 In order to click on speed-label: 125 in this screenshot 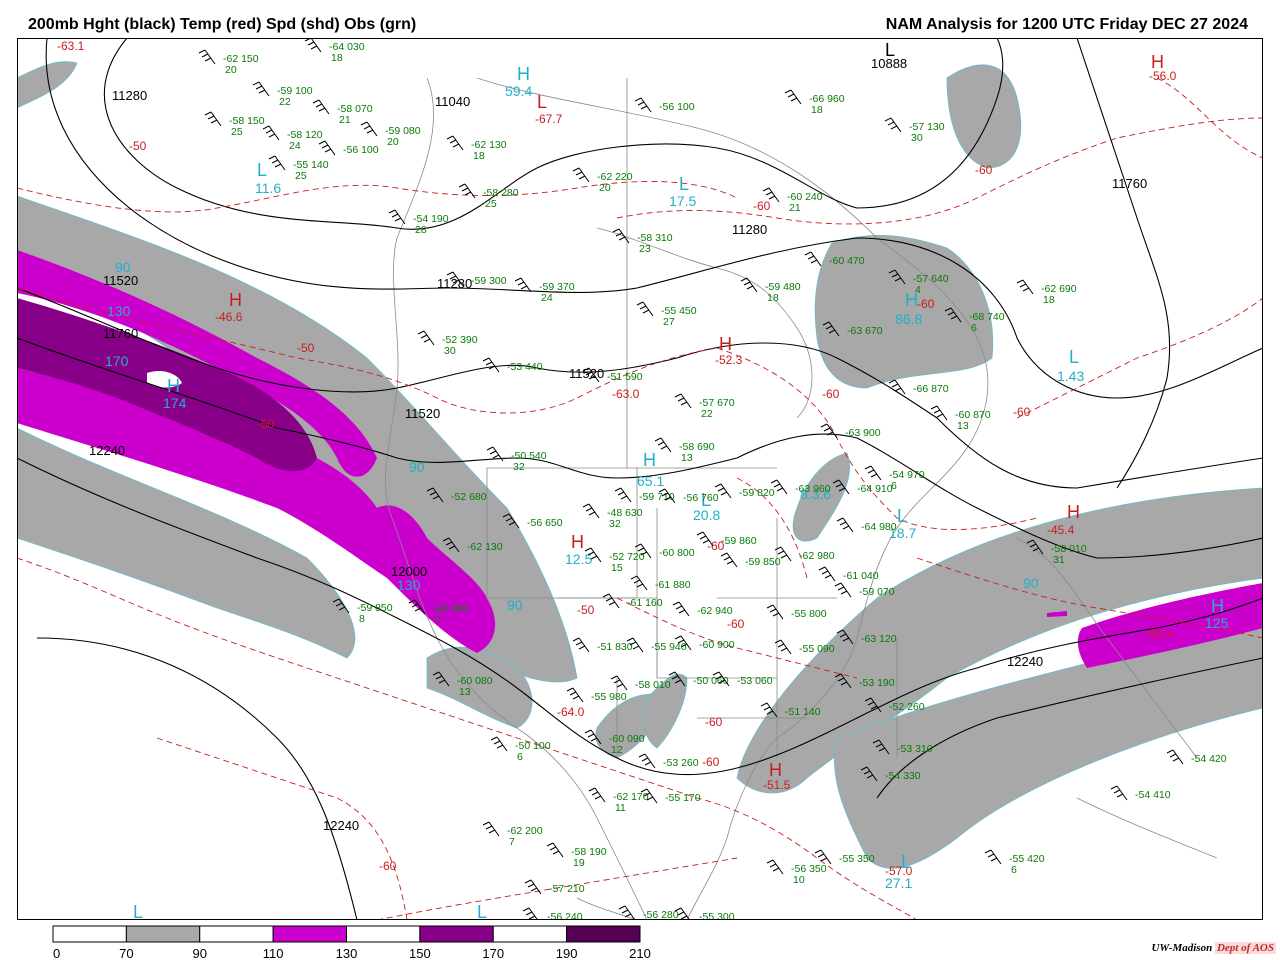, I will do `click(1217, 623)`.